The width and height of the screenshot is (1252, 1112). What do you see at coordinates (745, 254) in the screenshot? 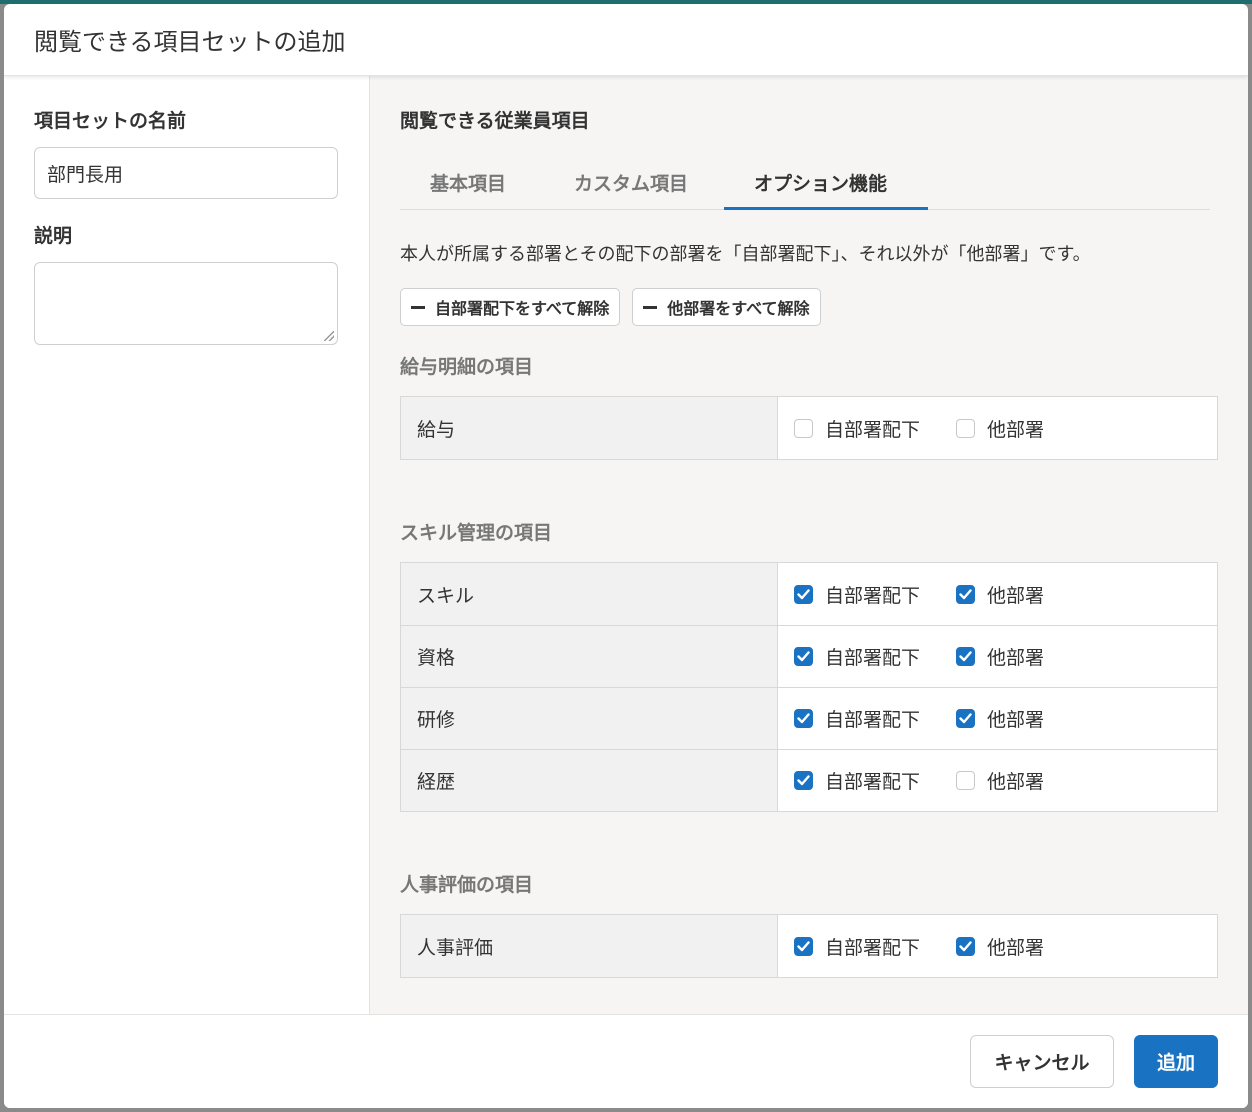
I see `scope-description: 本人が所属する部署とその配下の部署を「自部署配下」、それ以外が「他部署」です。` at bounding box center [745, 254].